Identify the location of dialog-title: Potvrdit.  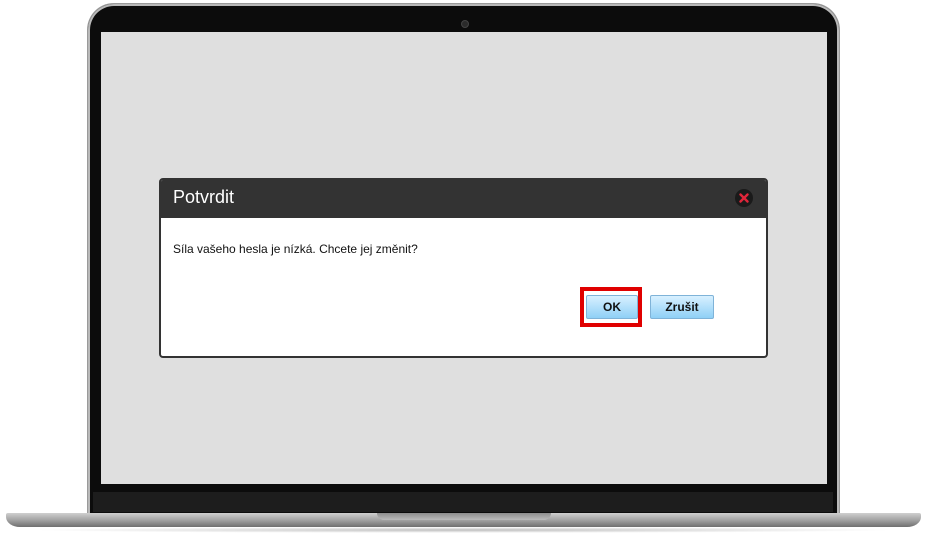
(204, 197).